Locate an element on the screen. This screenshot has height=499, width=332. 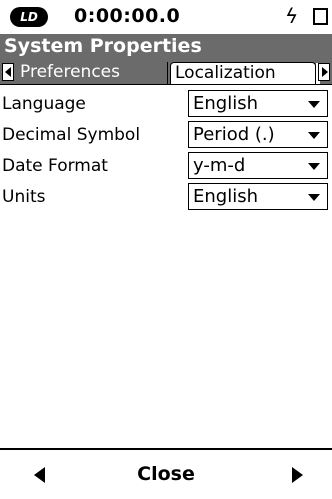
select-value: y-m-d is located at coordinates (219, 165).